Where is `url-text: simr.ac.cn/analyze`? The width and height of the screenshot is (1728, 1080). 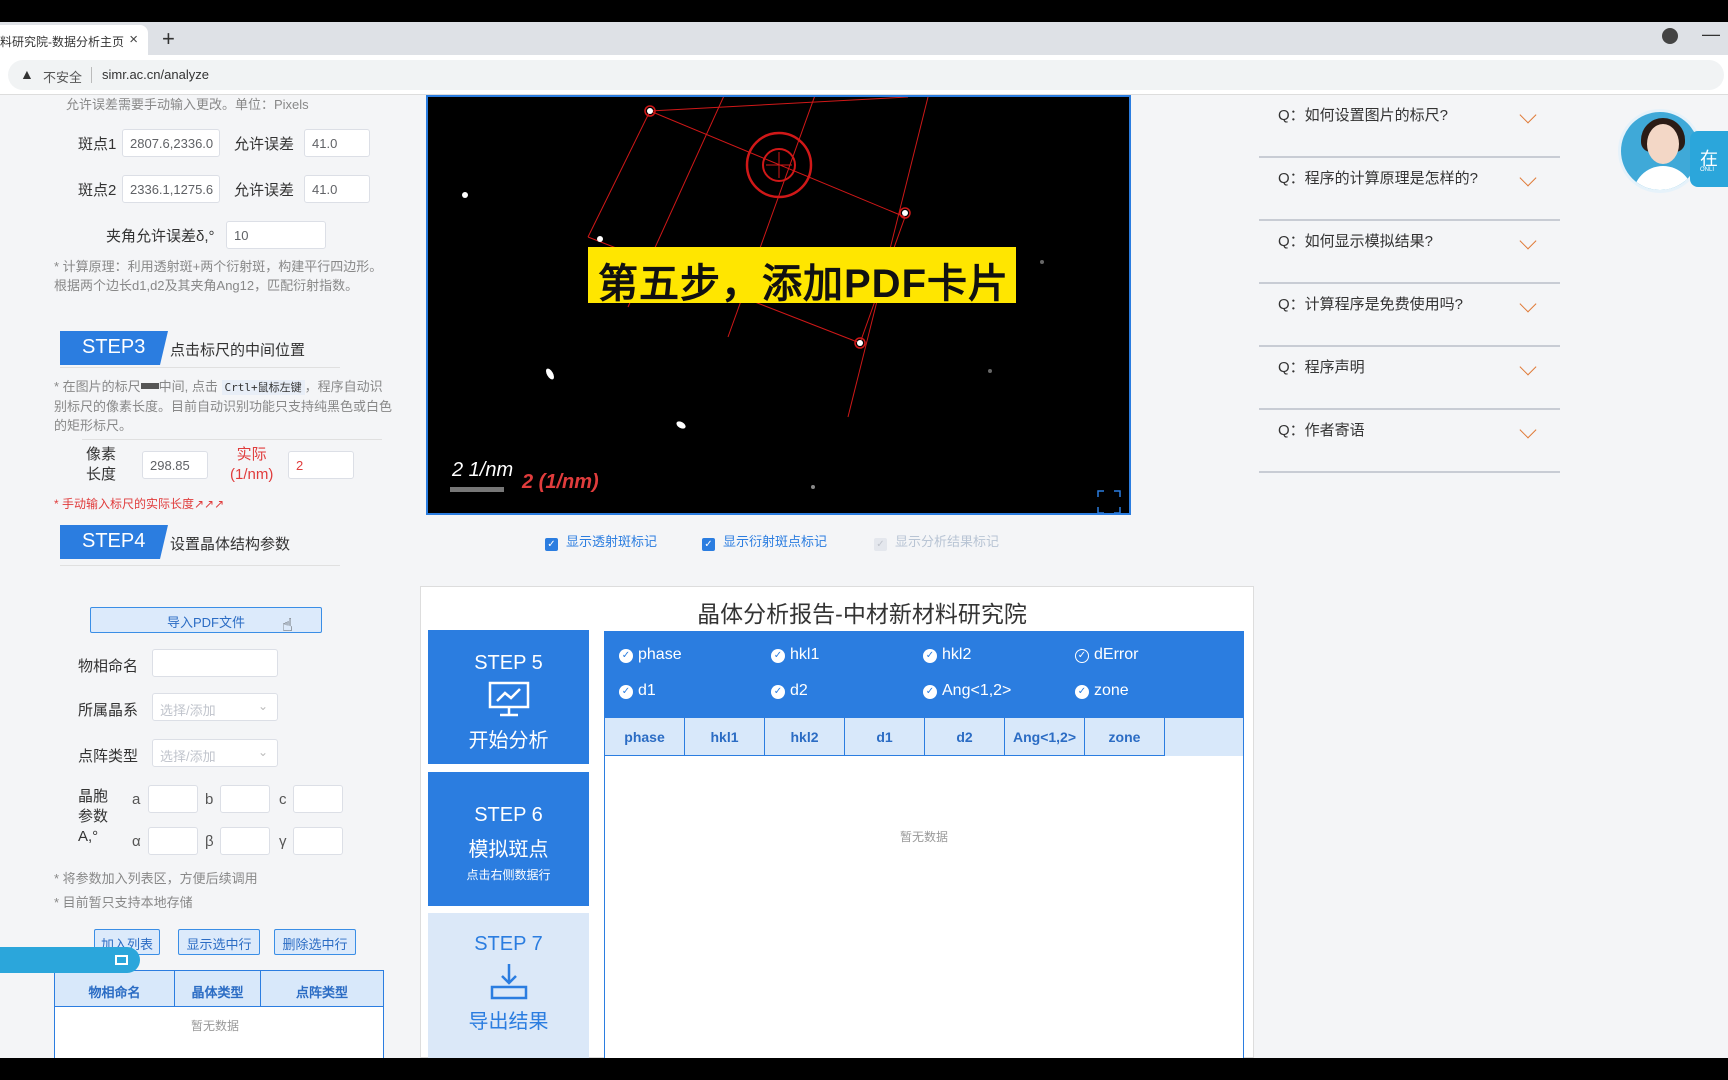
url-text: simr.ac.cn/analyze is located at coordinates (155, 74).